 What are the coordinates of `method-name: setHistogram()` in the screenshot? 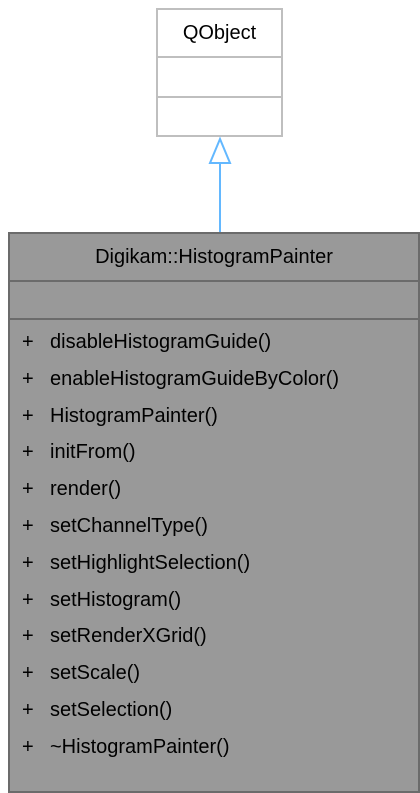 It's located at (116, 599).